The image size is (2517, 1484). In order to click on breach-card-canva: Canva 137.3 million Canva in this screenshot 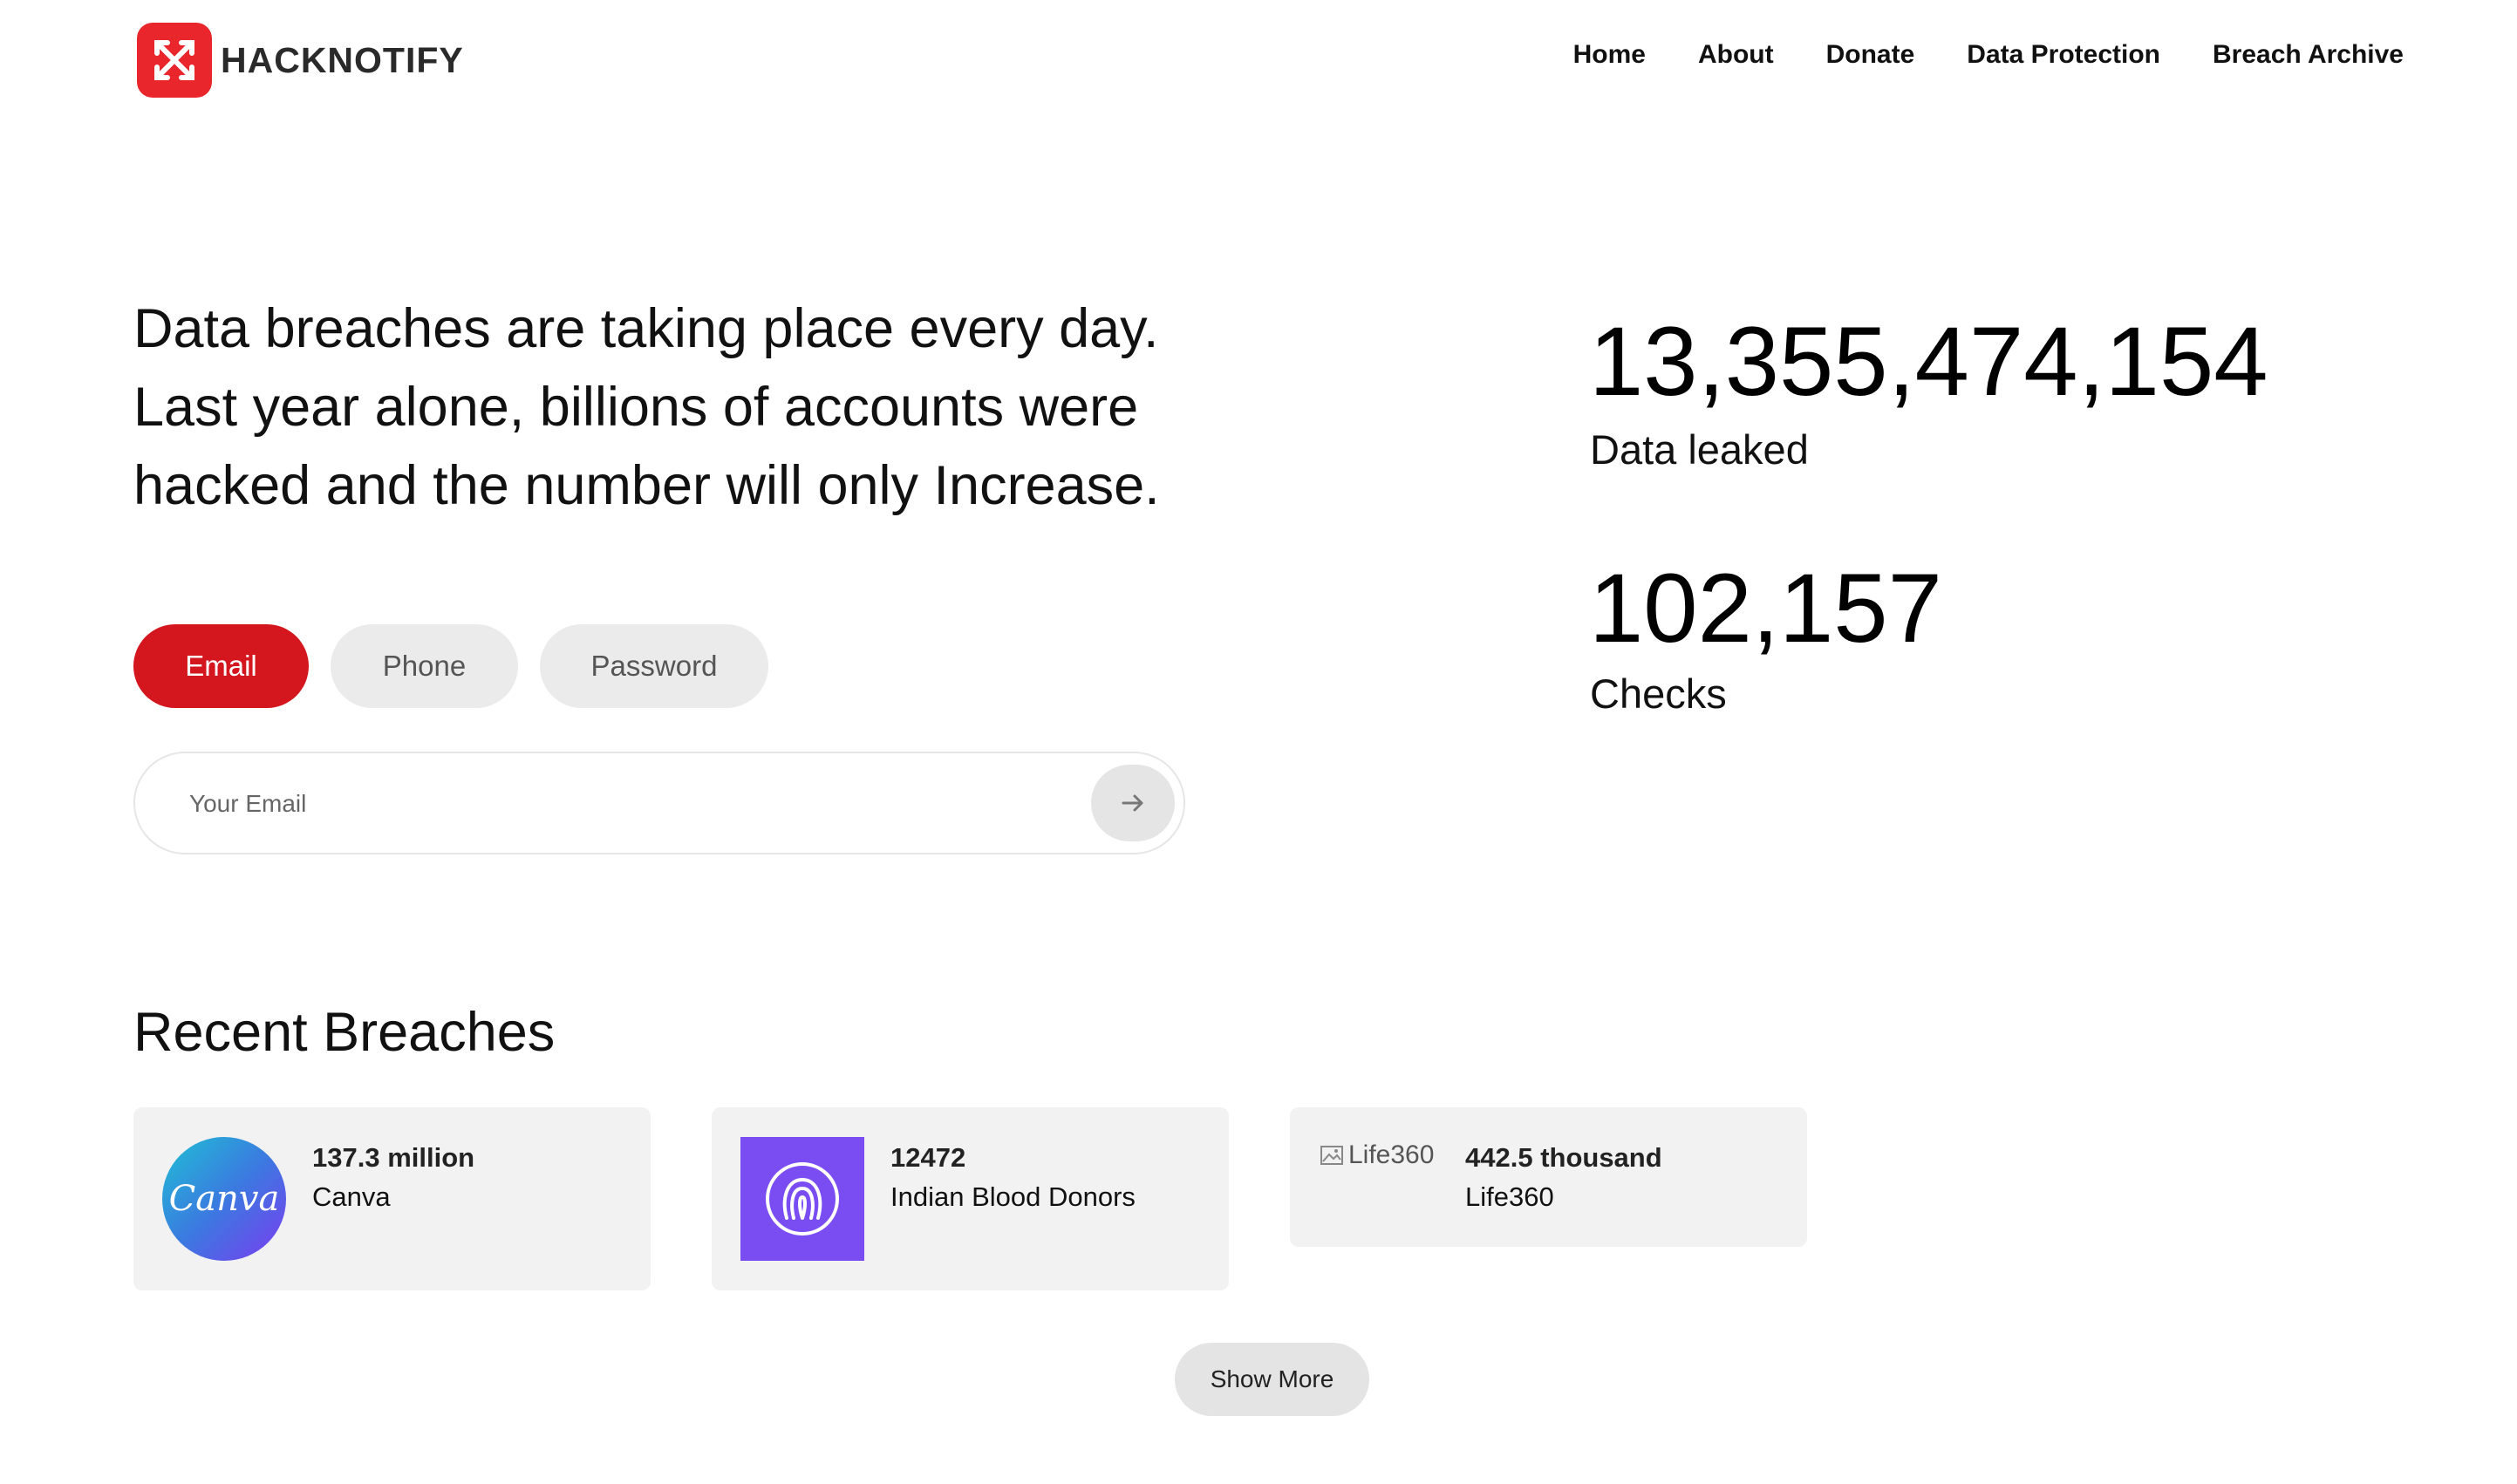, I will do `click(392, 1198)`.